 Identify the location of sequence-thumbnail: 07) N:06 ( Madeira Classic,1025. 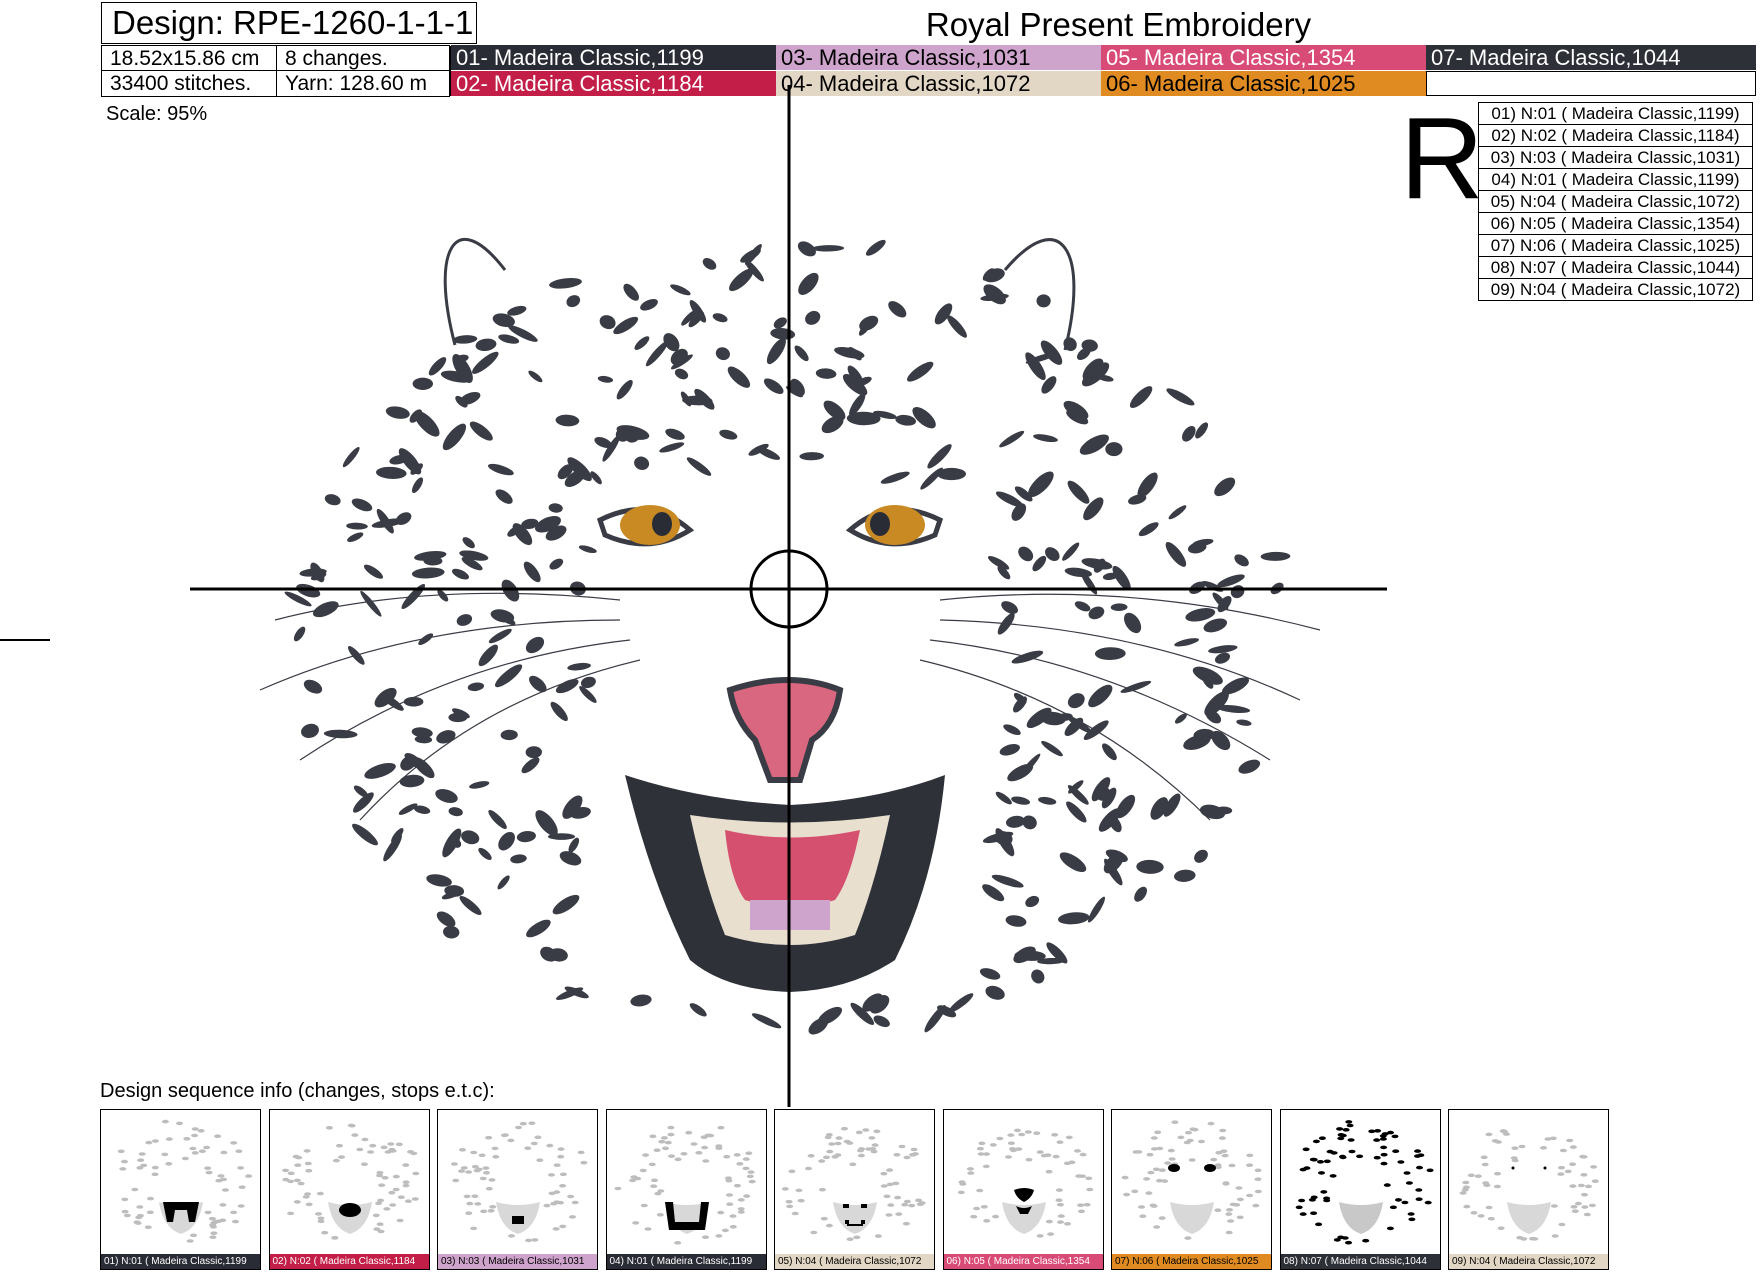
(1191, 1189).